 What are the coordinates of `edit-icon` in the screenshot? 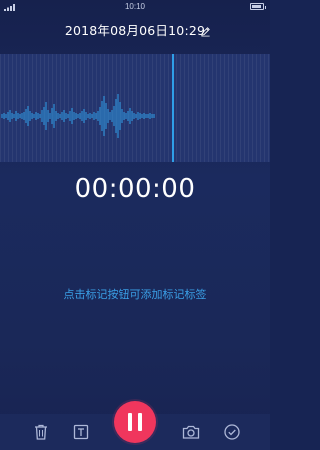 It's located at (205, 31).